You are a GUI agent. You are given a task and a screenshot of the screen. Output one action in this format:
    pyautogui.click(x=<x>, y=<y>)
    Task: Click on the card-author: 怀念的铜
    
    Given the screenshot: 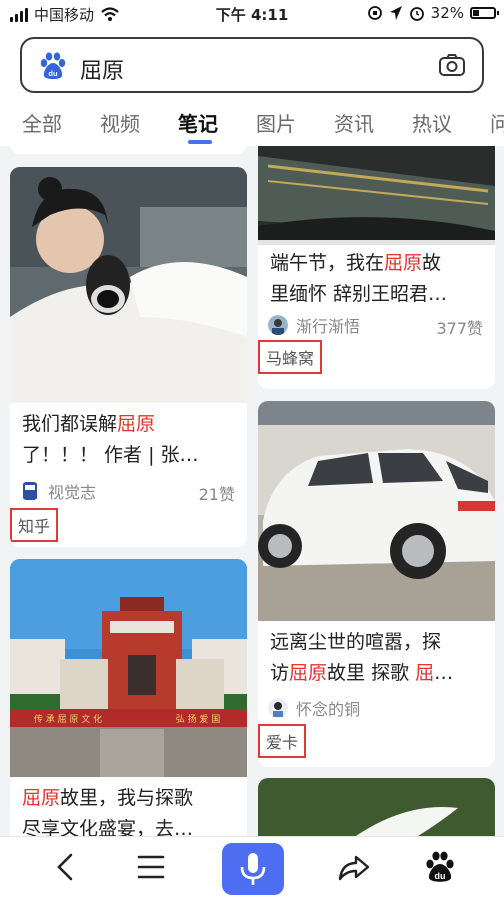 What is the action you would take?
    pyautogui.click(x=314, y=708)
    